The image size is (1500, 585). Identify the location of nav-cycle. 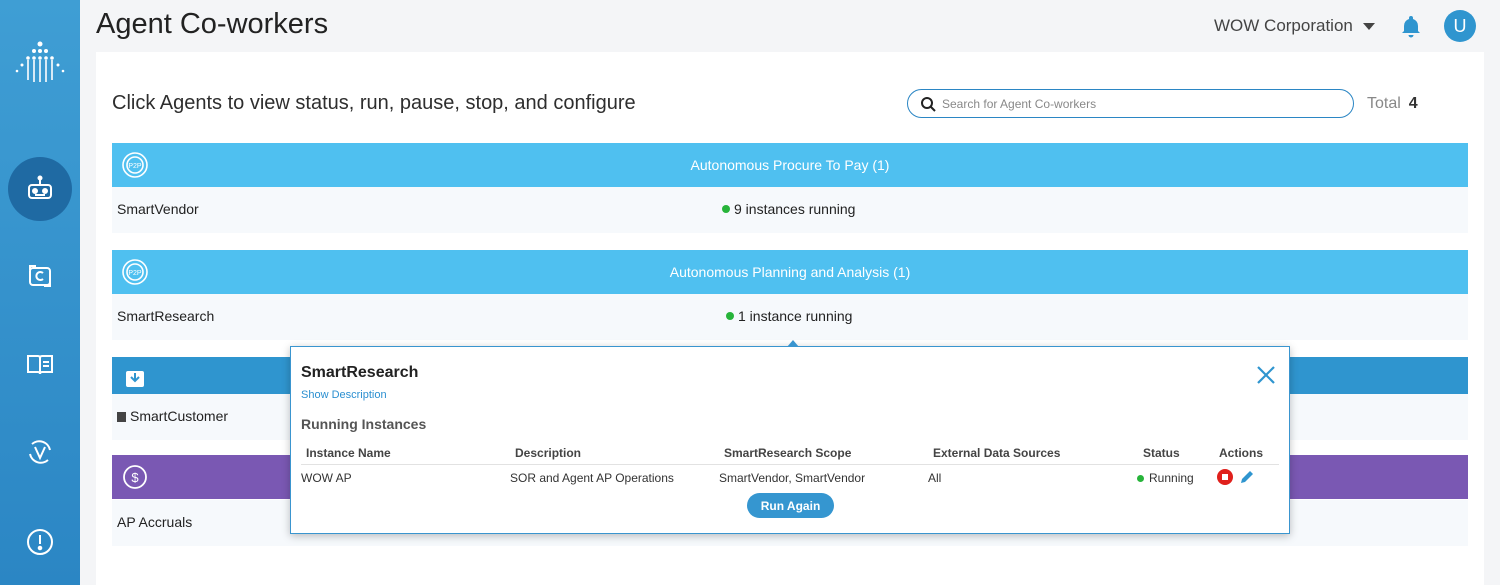
(40, 276).